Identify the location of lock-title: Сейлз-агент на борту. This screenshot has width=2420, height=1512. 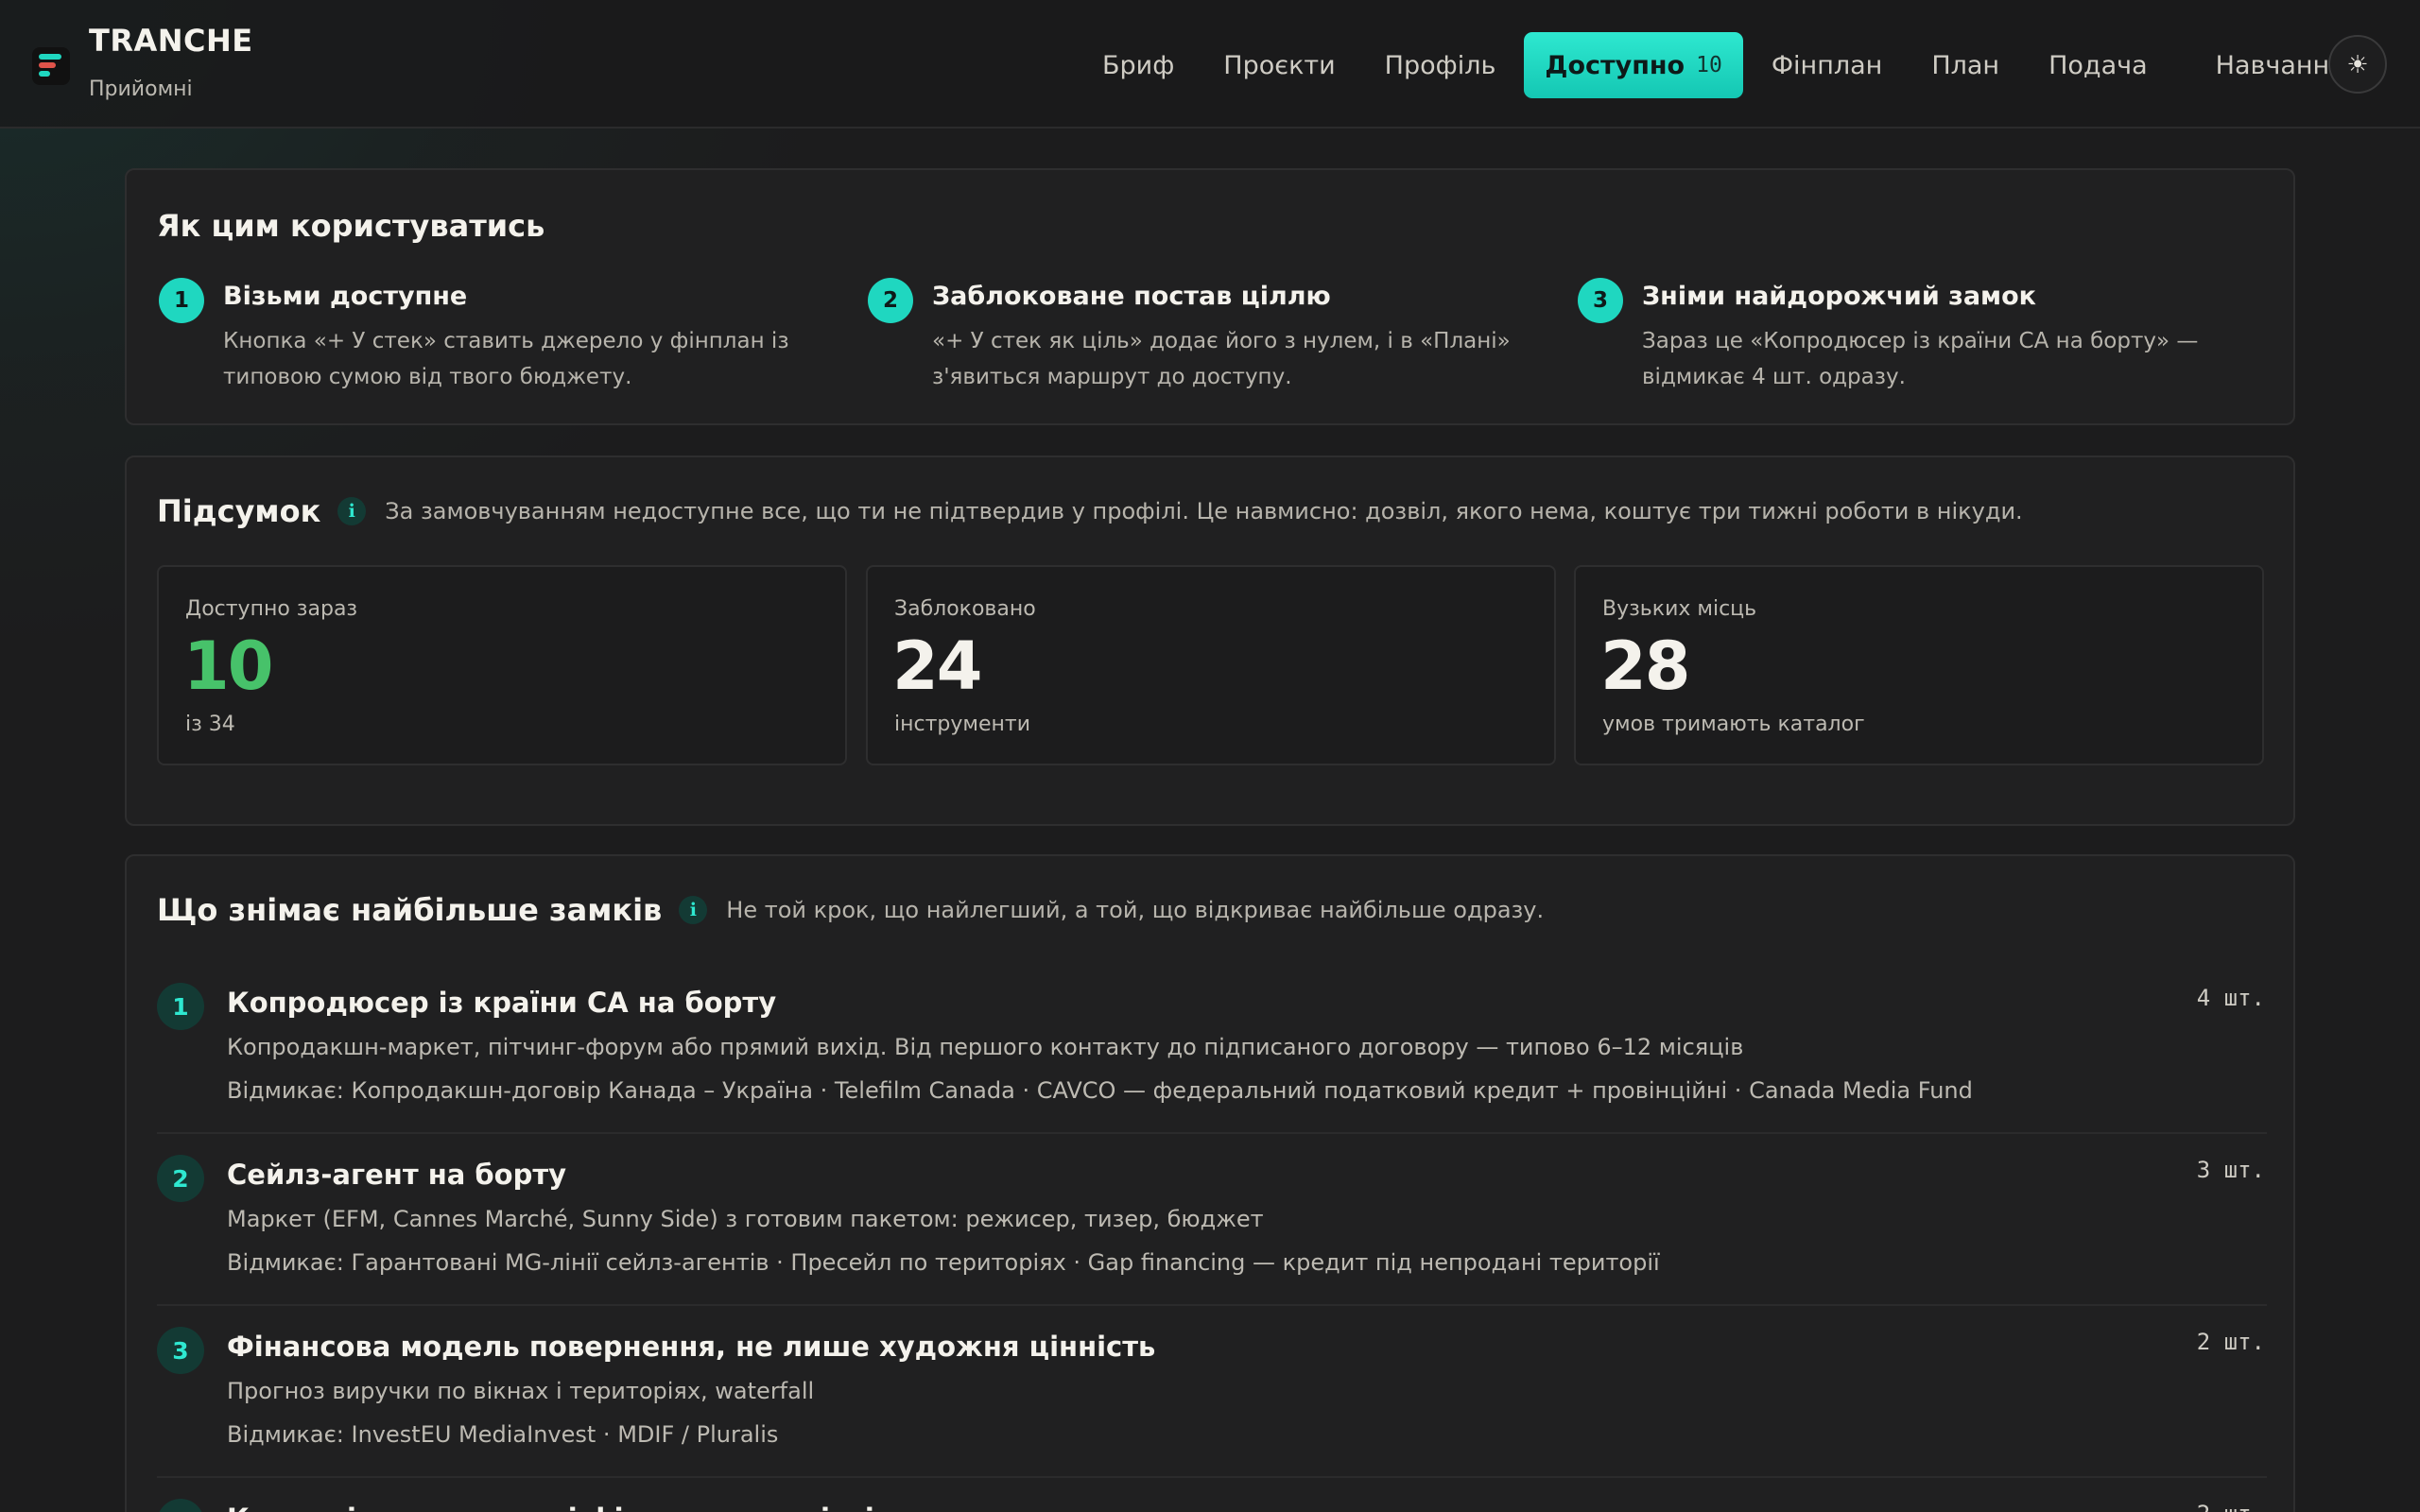
(397, 1175).